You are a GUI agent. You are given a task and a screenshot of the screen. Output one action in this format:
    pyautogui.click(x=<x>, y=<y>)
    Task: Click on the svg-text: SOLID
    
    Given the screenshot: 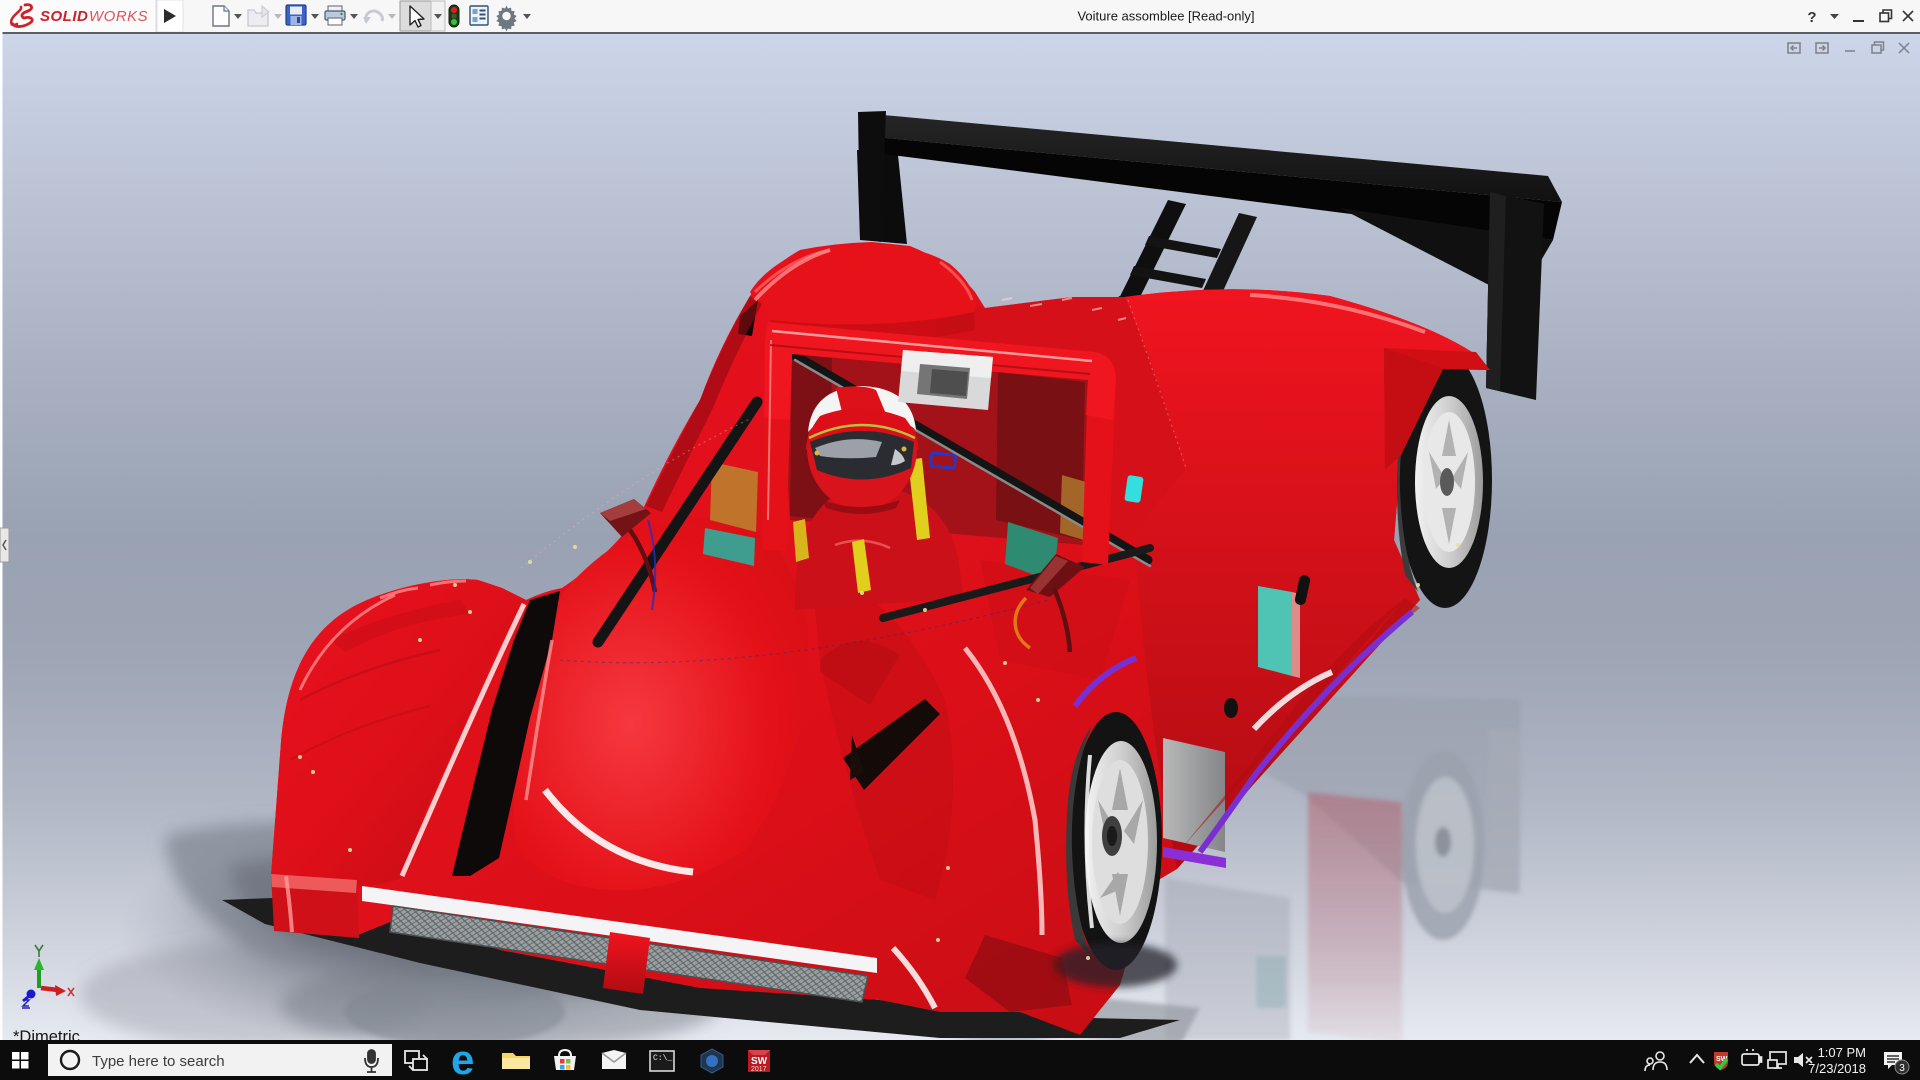 What is the action you would take?
    pyautogui.click(x=64, y=16)
    